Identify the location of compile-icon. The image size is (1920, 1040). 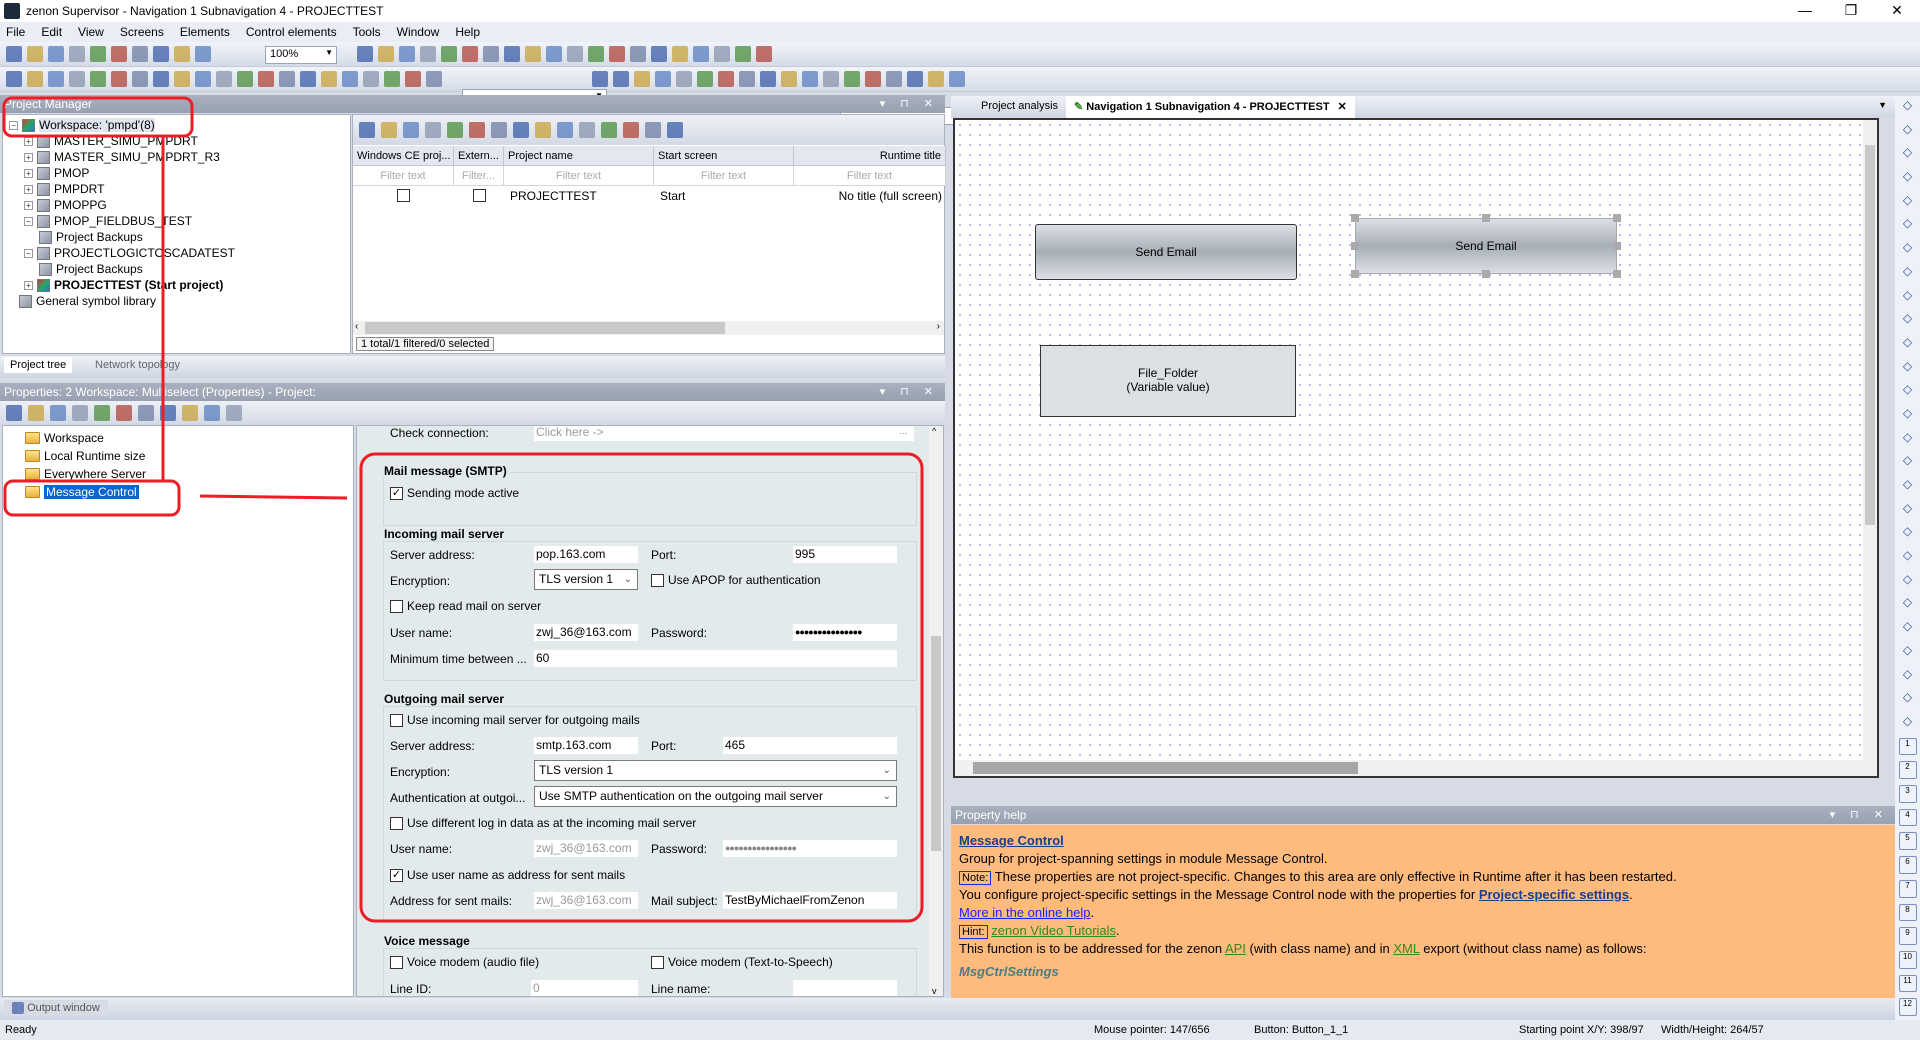
(119, 79).